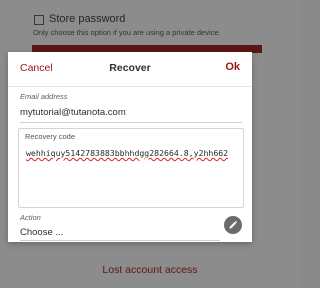 The height and width of the screenshot is (288, 320). I want to click on email-field-label: Email address, so click(44, 96).